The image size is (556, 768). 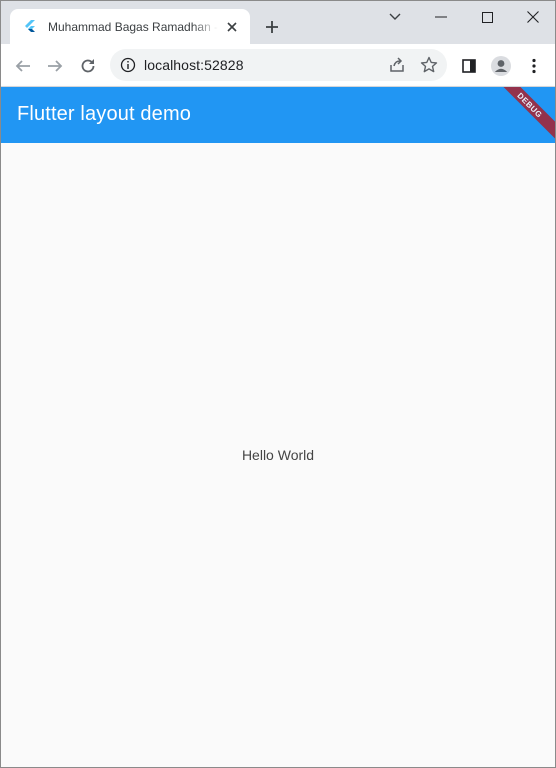 I want to click on tab-search-chevron-icon, so click(x=395, y=17).